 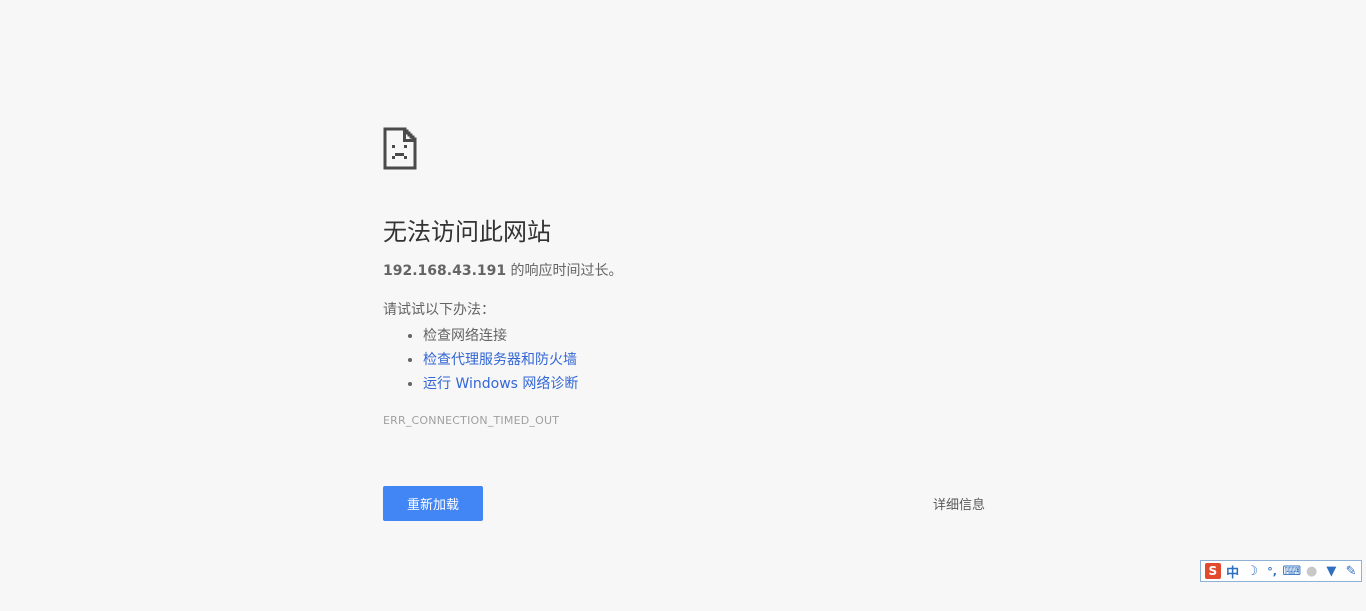 What do you see at coordinates (1233, 571) in the screenshot?
I see `ime-mode-button: 中` at bounding box center [1233, 571].